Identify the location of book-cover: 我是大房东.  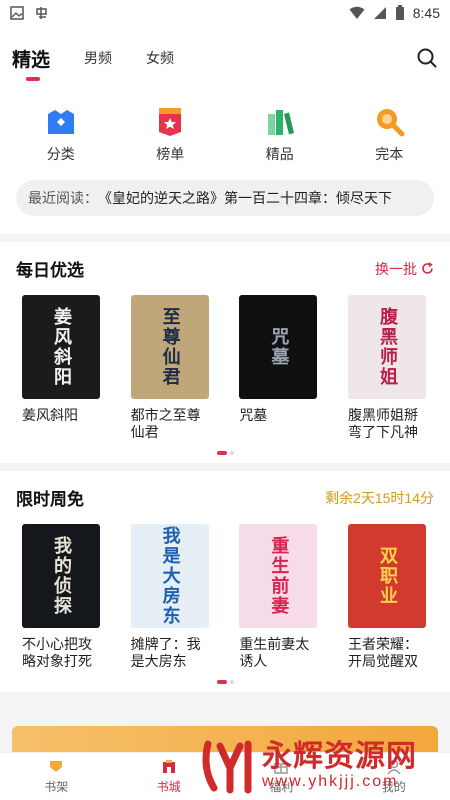
(169, 576).